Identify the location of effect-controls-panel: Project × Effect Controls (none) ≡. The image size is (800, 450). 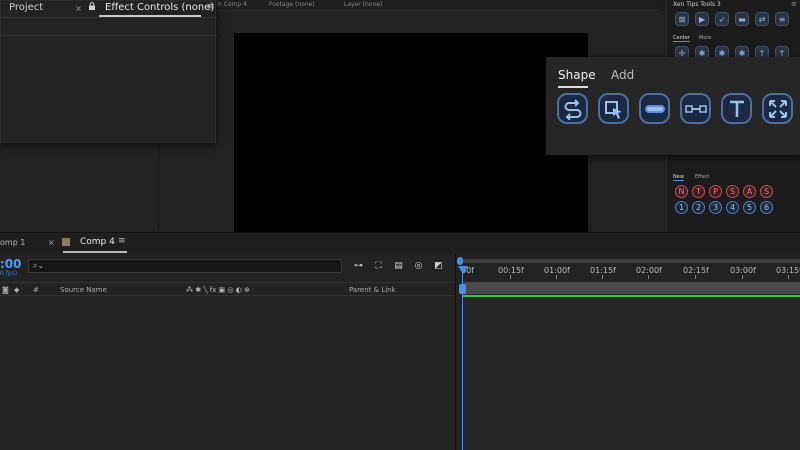
(108, 71).